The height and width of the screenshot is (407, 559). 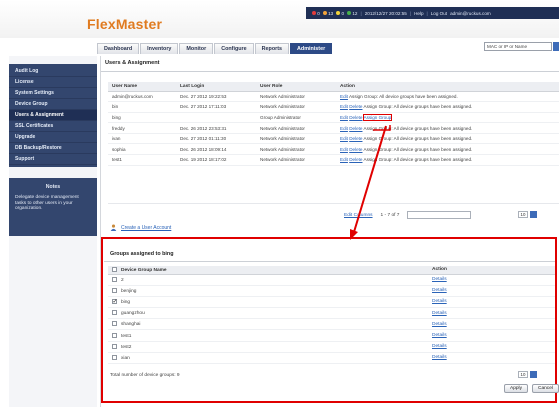 What do you see at coordinates (545, 388) in the screenshot?
I see `cancel-button: Cancel` at bounding box center [545, 388].